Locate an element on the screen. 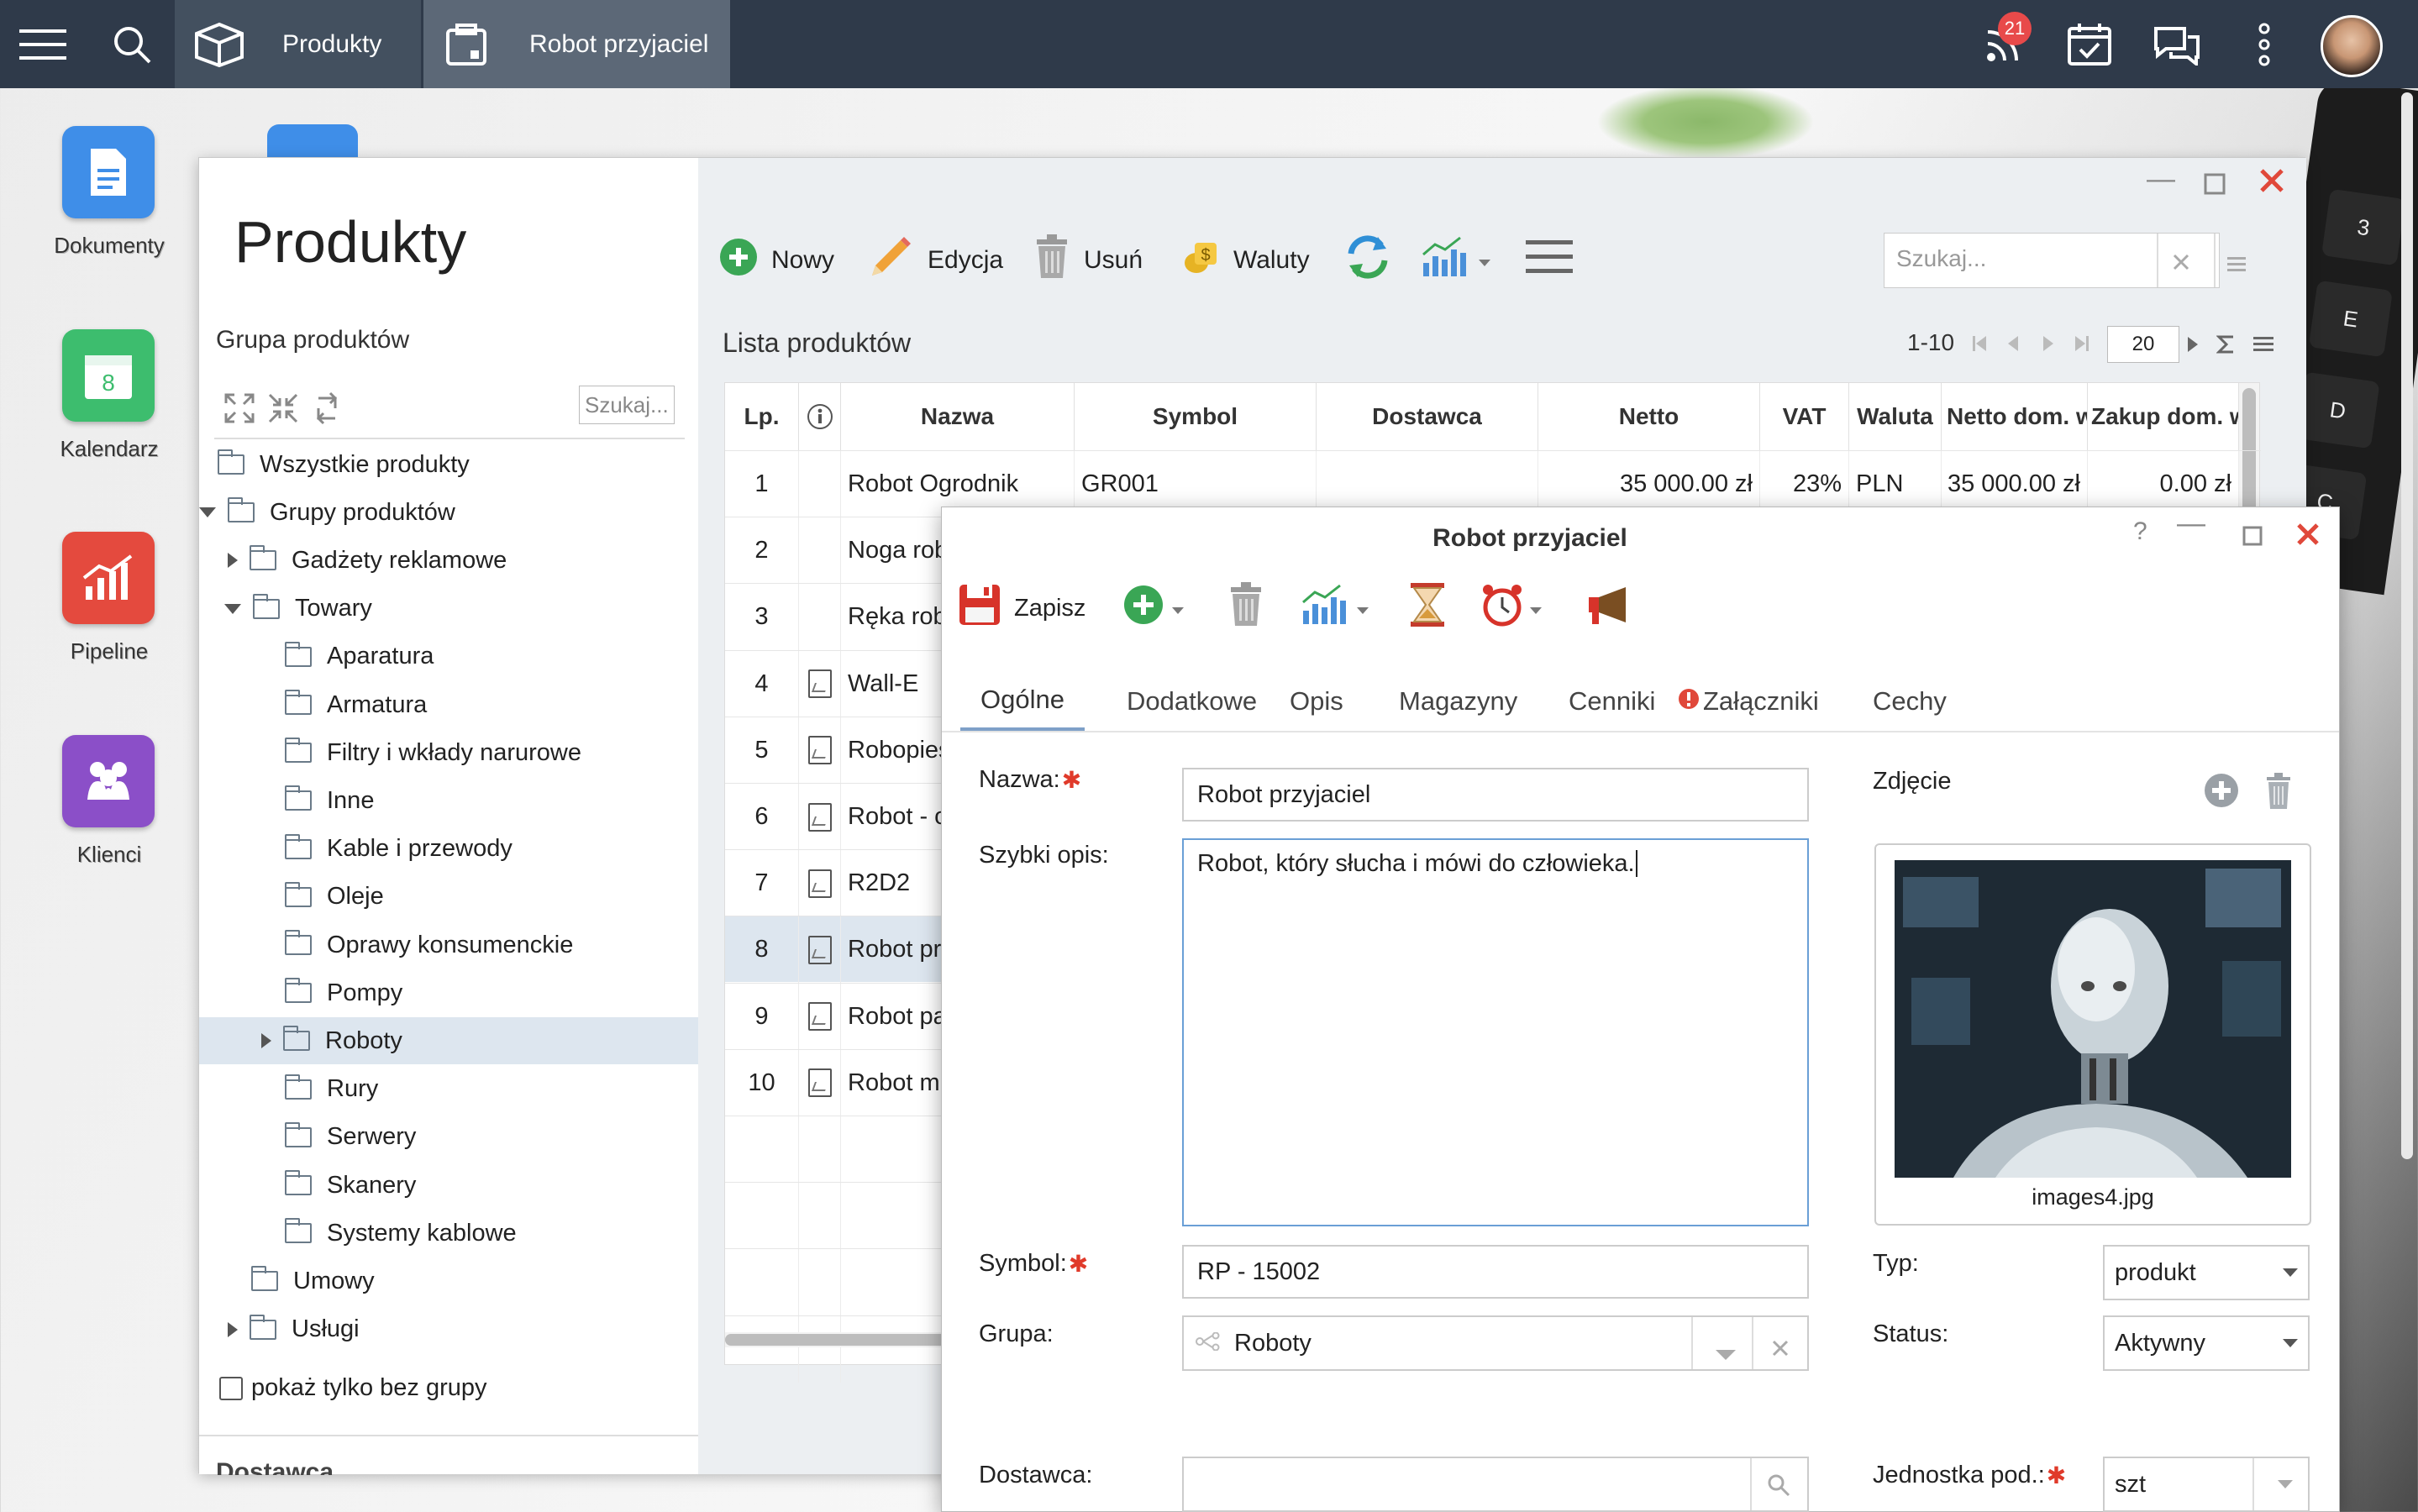 The image size is (2418, 1512). documents-launcher is located at coordinates (108, 172).